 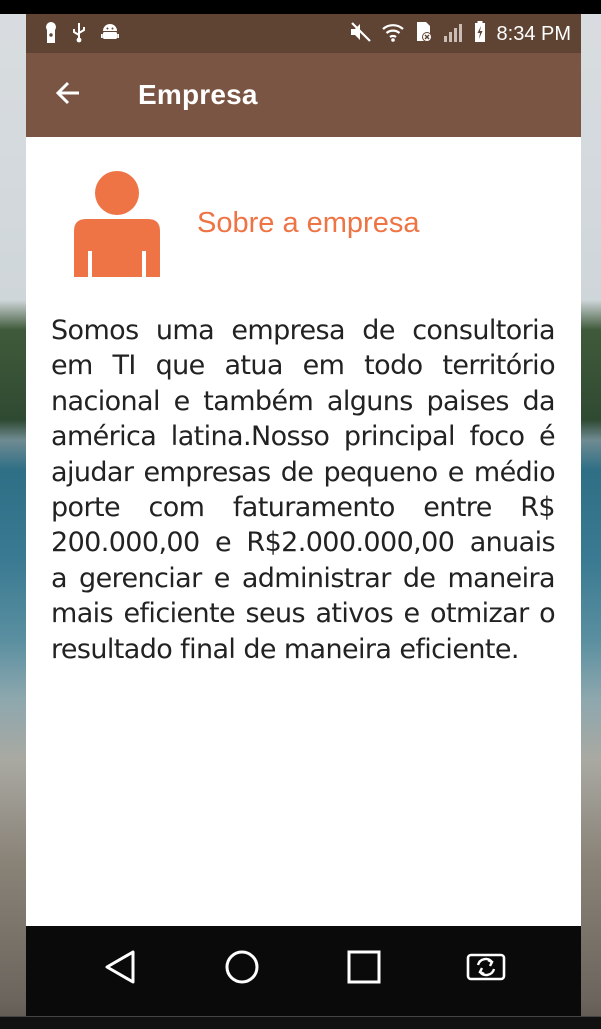 I want to click on screen-rotate-icon, so click(x=486, y=969).